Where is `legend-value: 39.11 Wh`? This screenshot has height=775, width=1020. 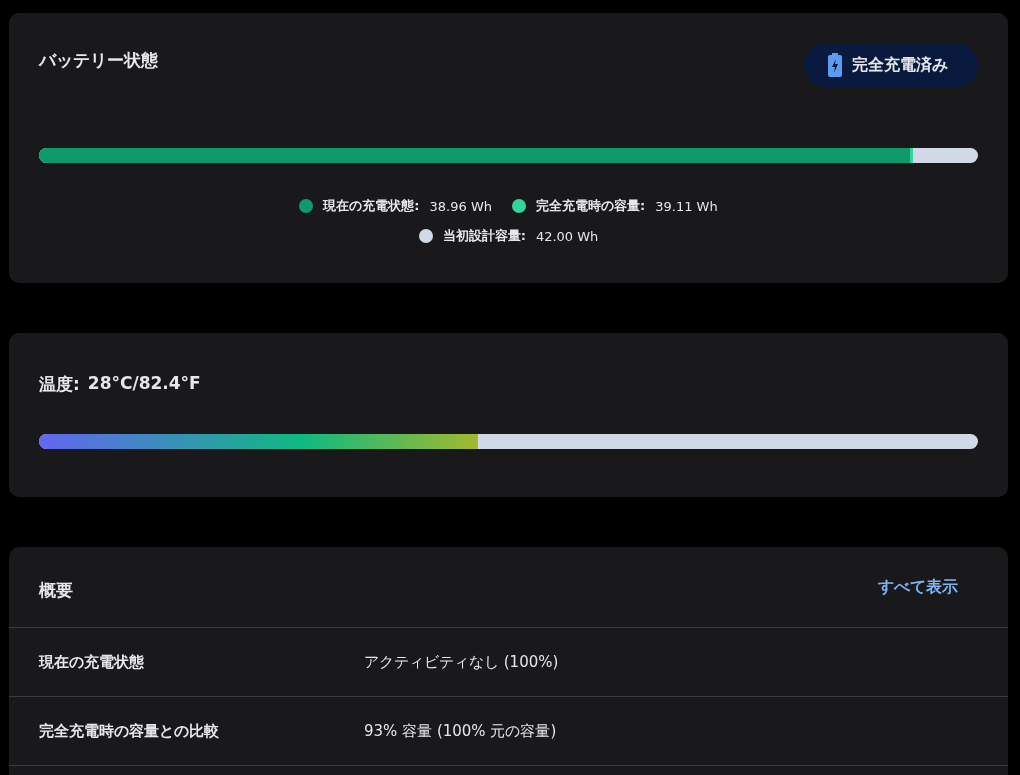
legend-value: 39.11 Wh is located at coordinates (686, 206).